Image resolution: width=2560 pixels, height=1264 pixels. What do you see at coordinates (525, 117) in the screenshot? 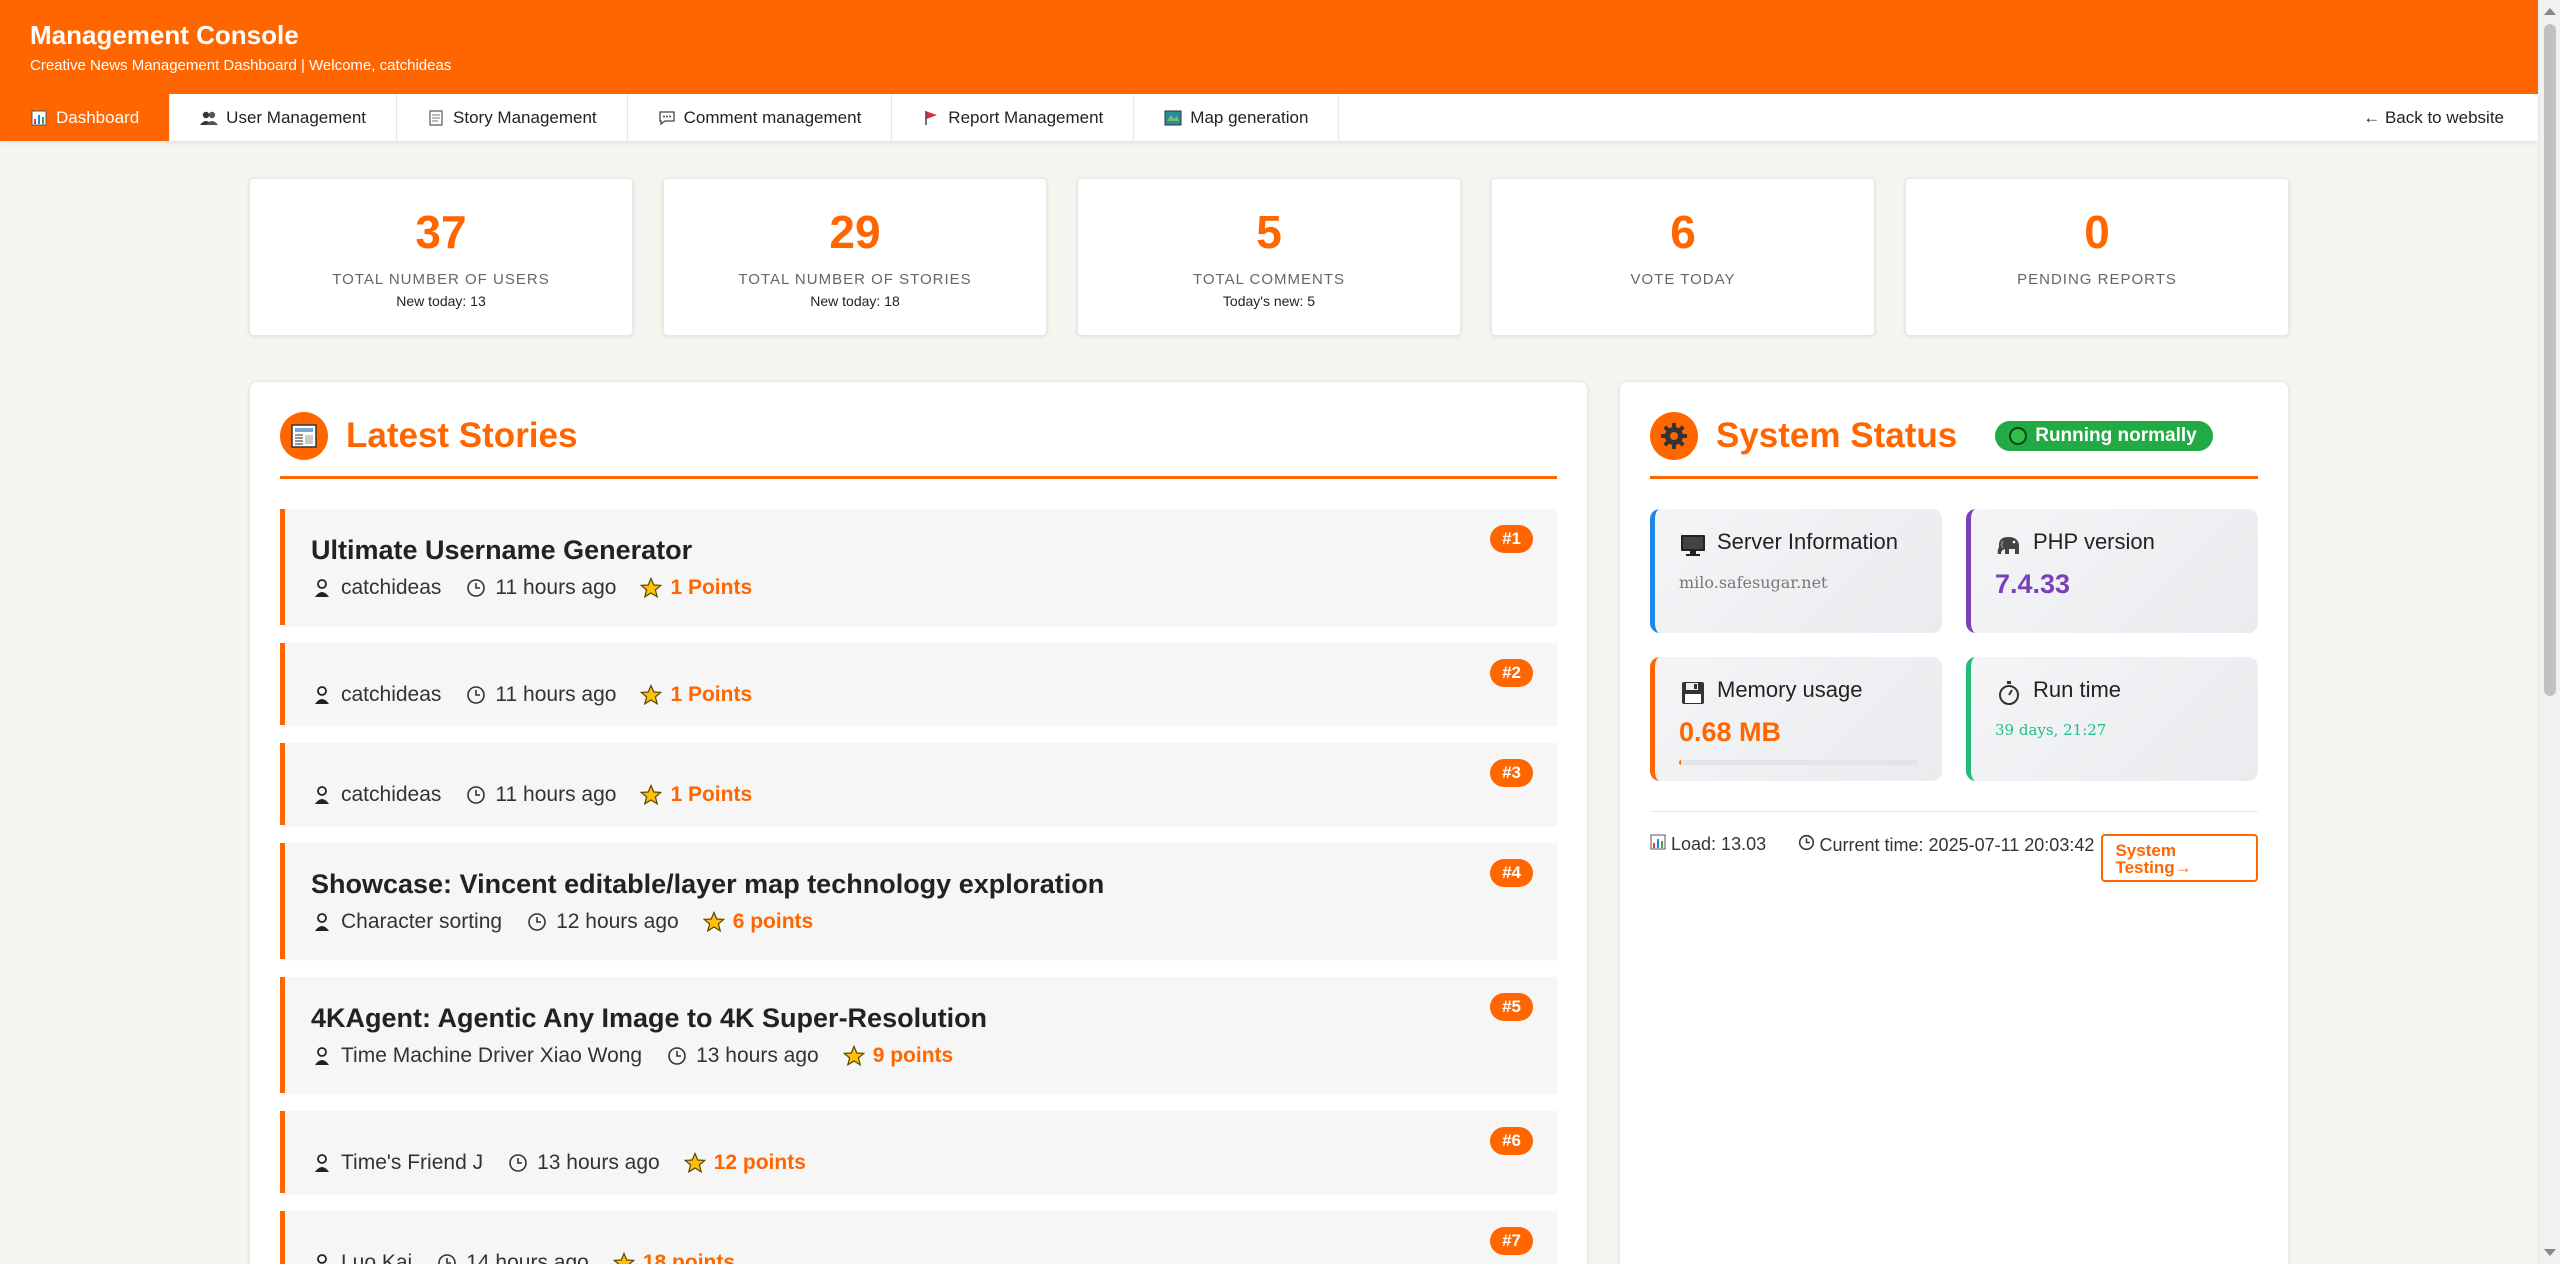
I see `nav-story-management-label: Story Management` at bounding box center [525, 117].